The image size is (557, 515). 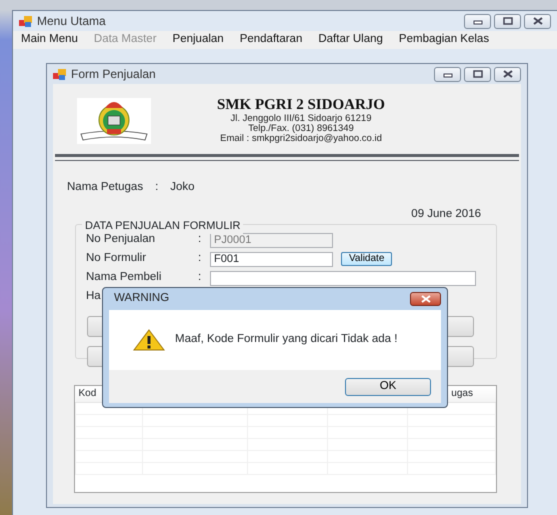 What do you see at coordinates (300, 119) in the screenshot?
I see `address-text: Jl. Jenggolo III/61 Sidoarjo 61219` at bounding box center [300, 119].